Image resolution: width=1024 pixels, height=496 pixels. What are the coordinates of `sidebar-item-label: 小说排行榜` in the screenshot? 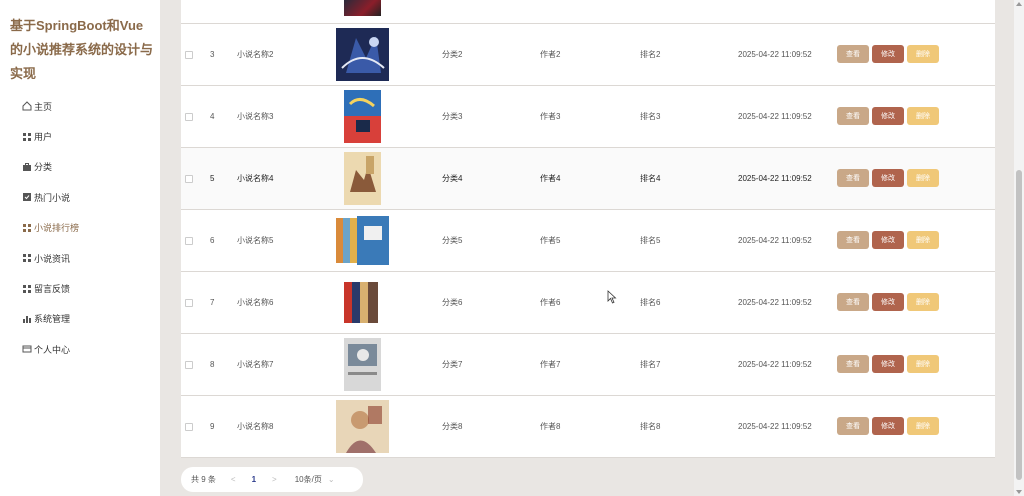 It's located at (57, 228).